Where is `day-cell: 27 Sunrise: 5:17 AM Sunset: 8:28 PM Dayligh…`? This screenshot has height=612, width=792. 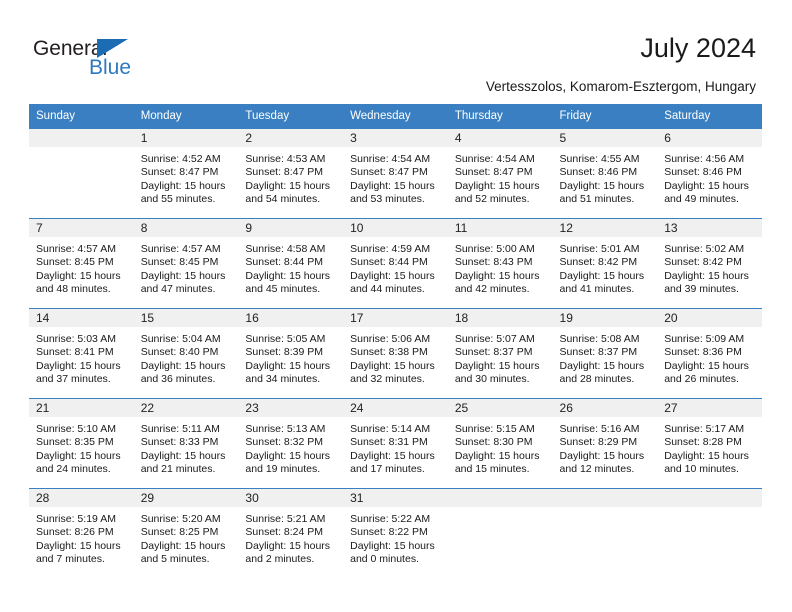
day-cell: 27 Sunrise: 5:17 AM Sunset: 8:28 PM Dayligh… is located at coordinates (709, 443).